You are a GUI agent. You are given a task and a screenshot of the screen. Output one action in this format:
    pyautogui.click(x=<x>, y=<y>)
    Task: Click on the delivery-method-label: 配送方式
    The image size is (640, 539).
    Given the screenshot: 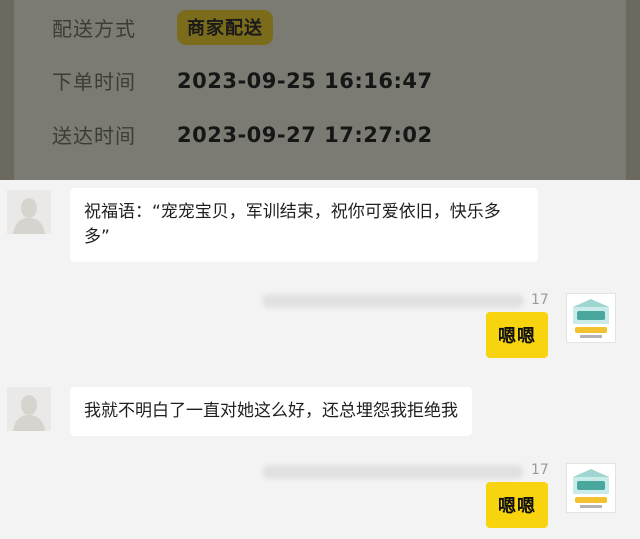 What is the action you would take?
    pyautogui.click(x=94, y=29)
    